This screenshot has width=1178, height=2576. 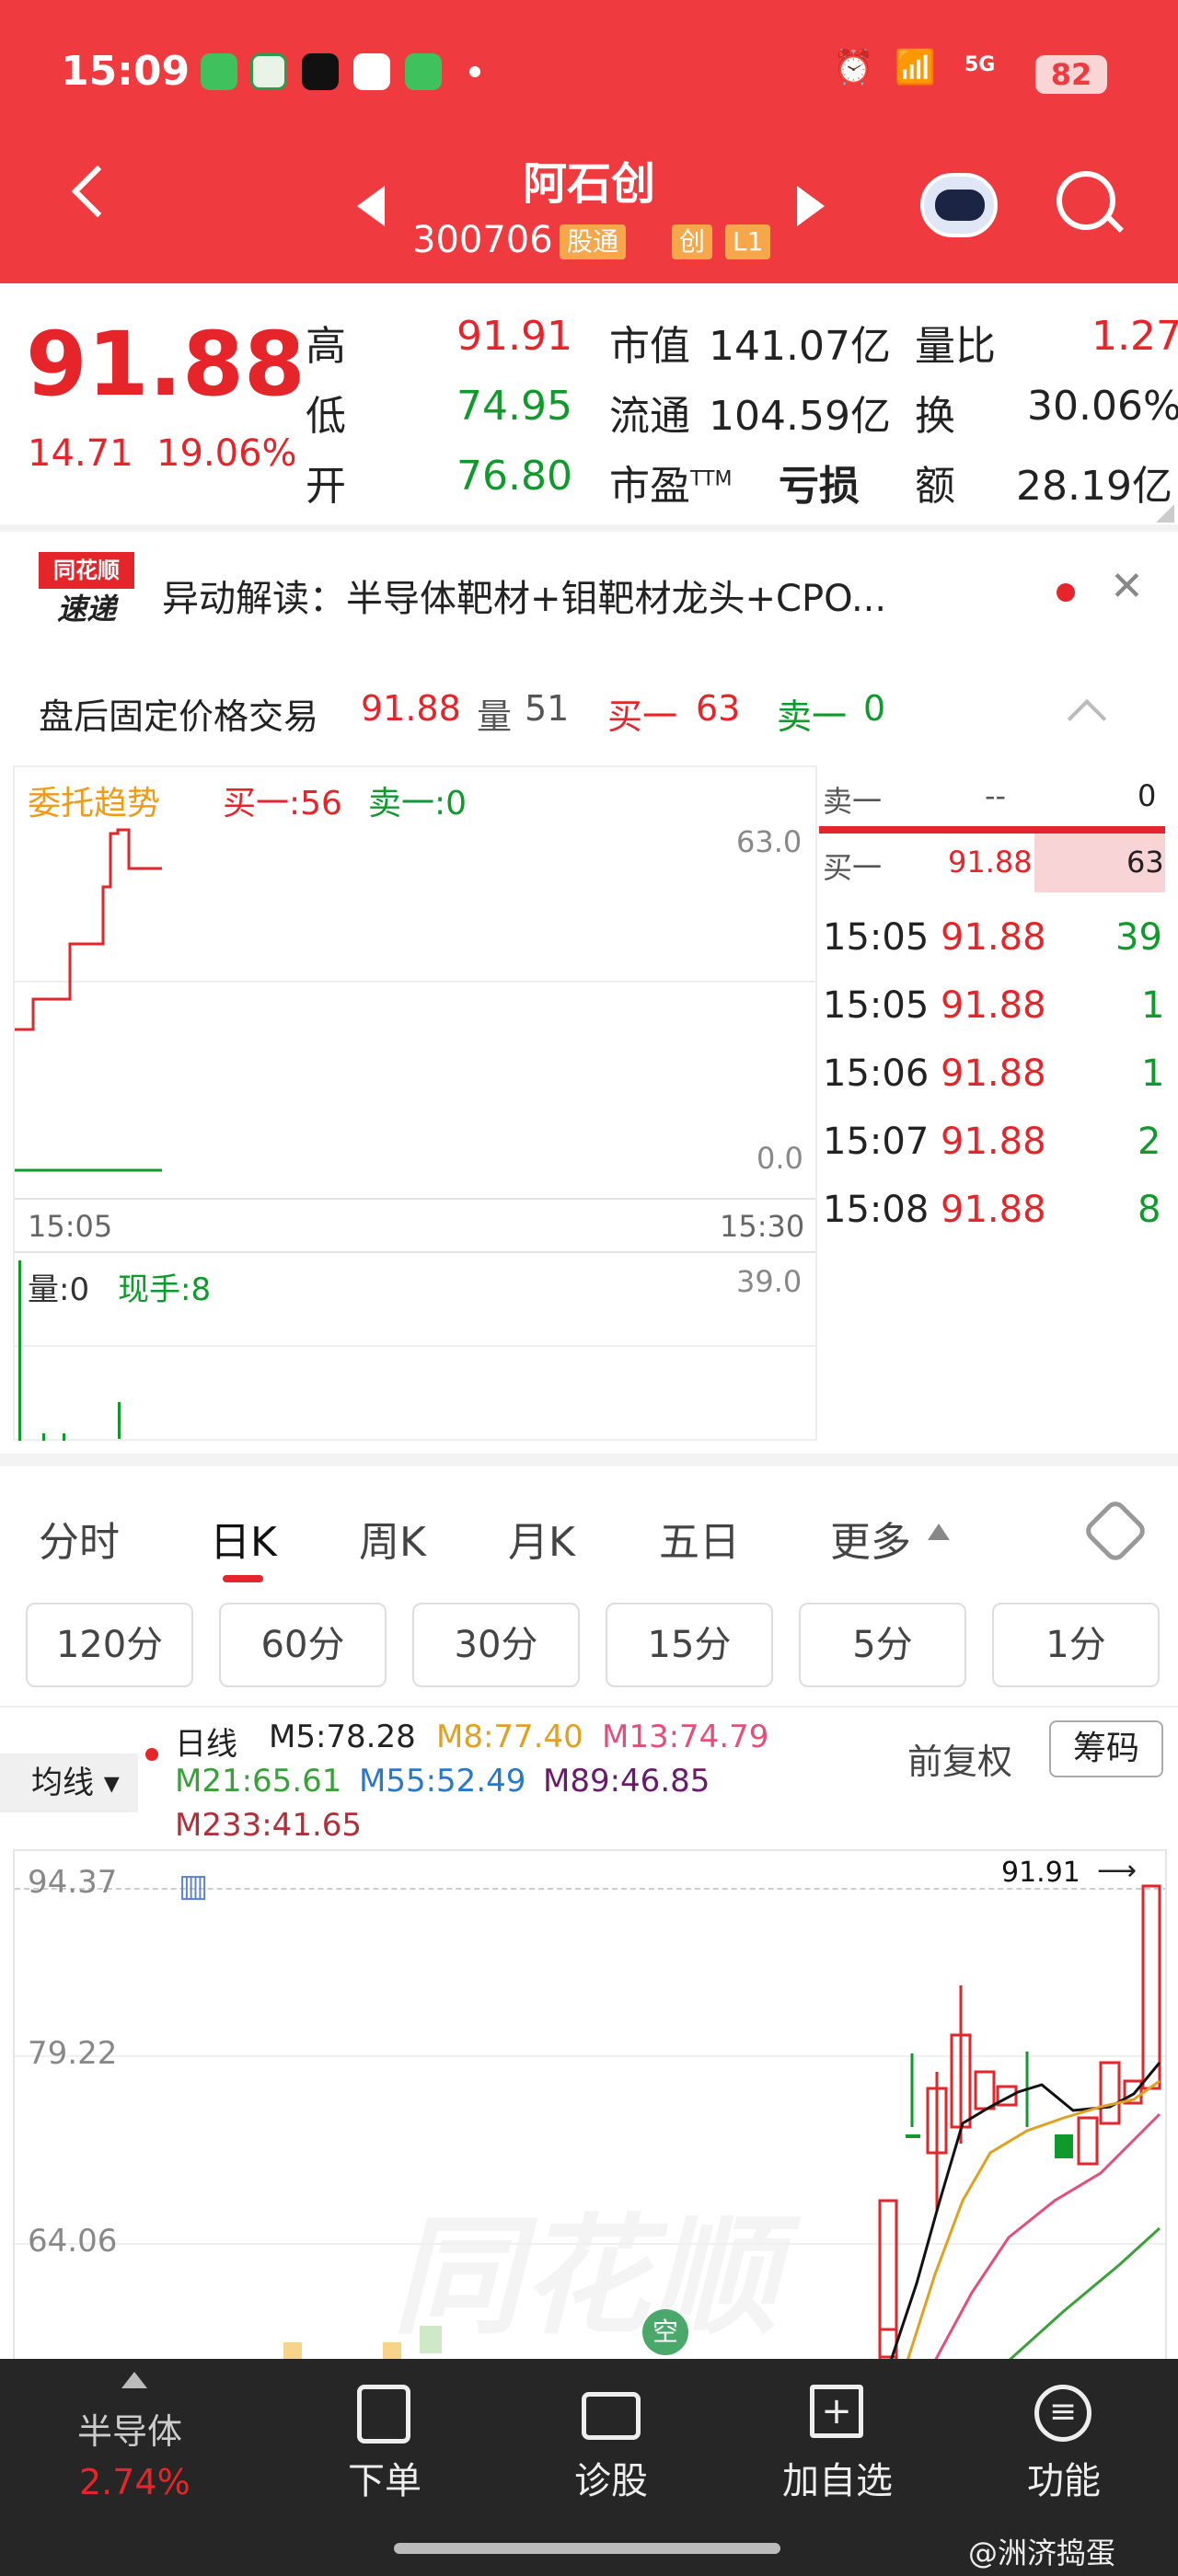 I want to click on sector-up-icon, so click(x=134, y=2380).